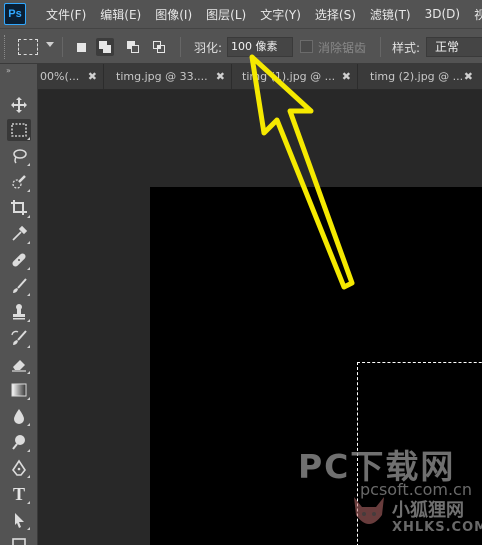 Image resolution: width=482 pixels, height=545 pixels. Describe the element at coordinates (28, 47) in the screenshot. I see `tool-preset-marquee-icon` at that location.